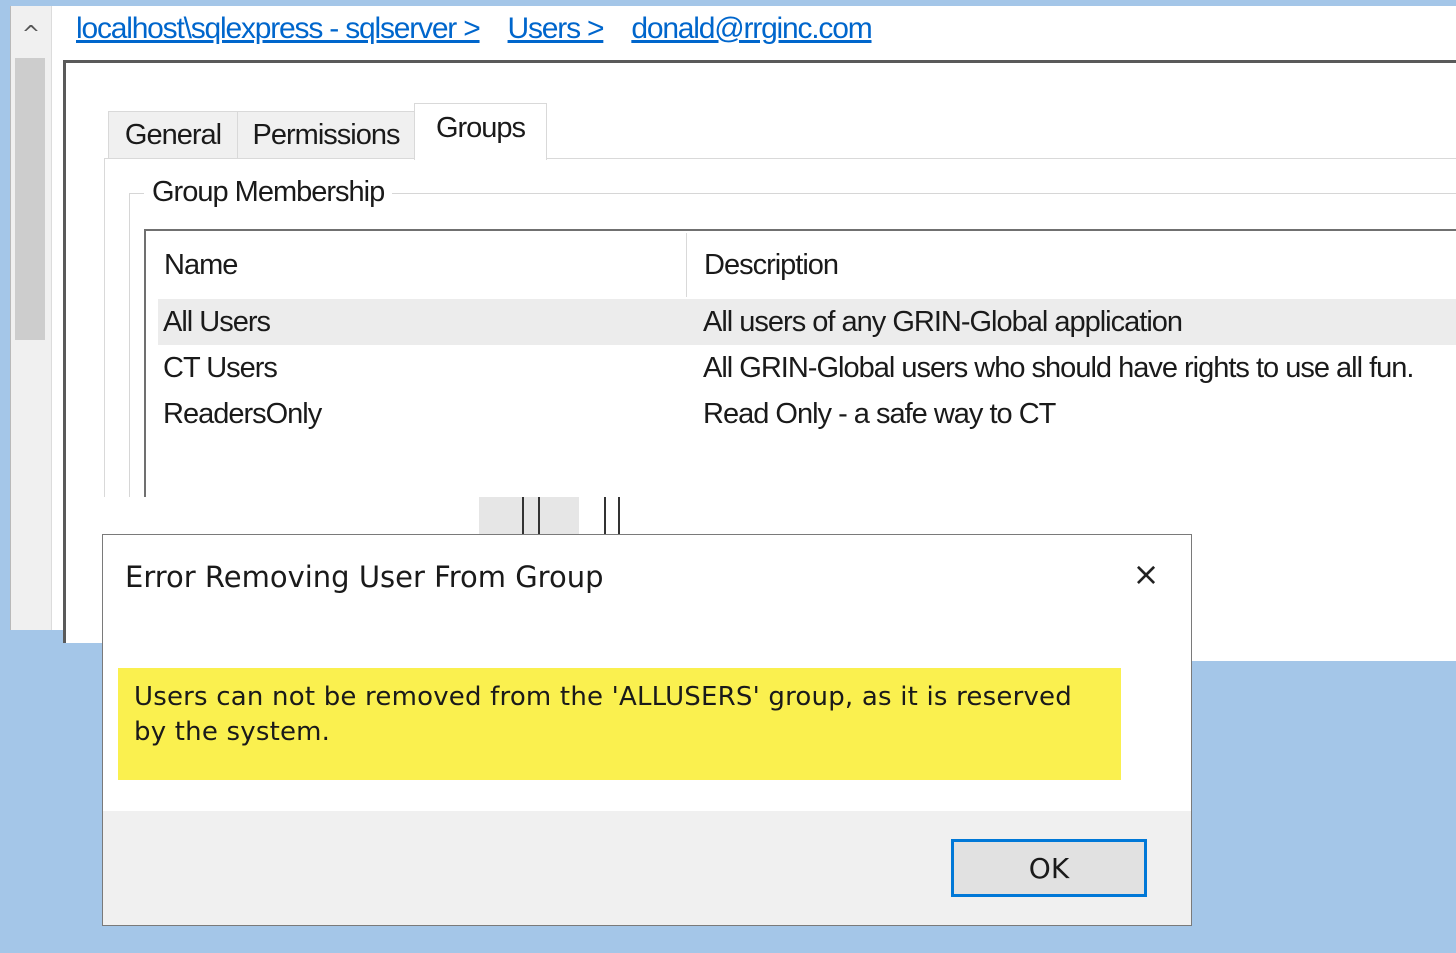  I want to click on tab-permissions: Permissions, so click(326, 135).